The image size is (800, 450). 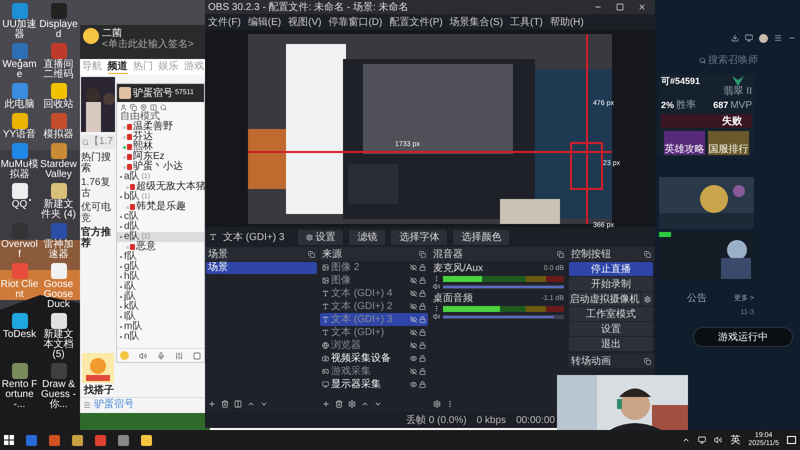 I want to click on volume-icon, so click(x=718, y=440).